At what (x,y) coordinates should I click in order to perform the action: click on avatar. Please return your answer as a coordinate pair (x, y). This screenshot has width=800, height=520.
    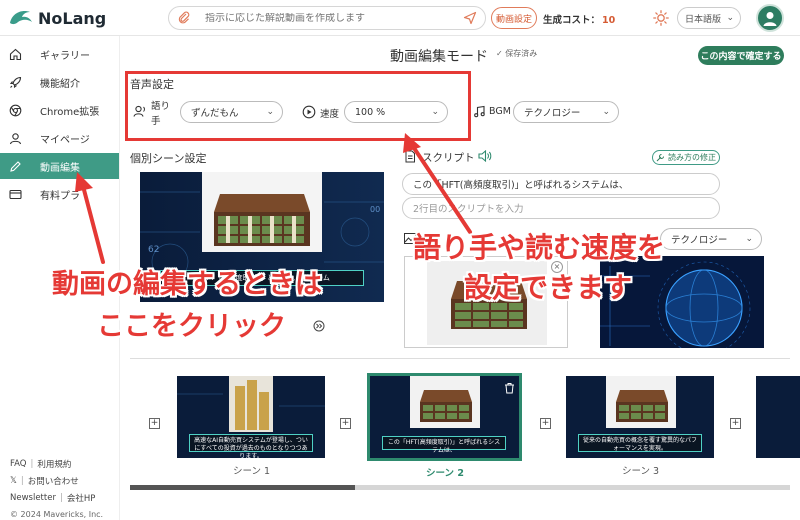
    Looking at the image, I should click on (770, 18).